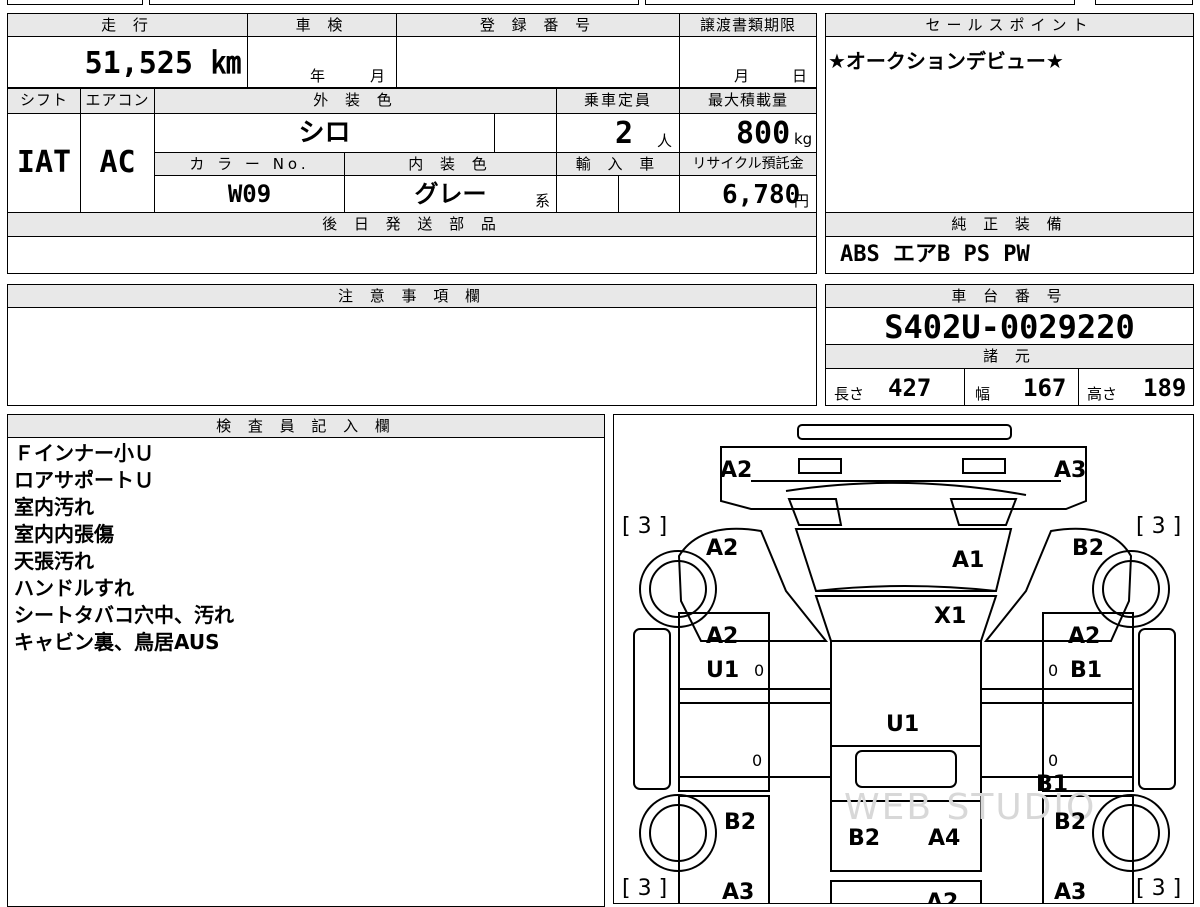 Image resolution: width=1200 pixels, height=907 pixels. Describe the element at coordinates (1070, 892) in the screenshot. I see `label-a3-bottom-right: A3` at that location.